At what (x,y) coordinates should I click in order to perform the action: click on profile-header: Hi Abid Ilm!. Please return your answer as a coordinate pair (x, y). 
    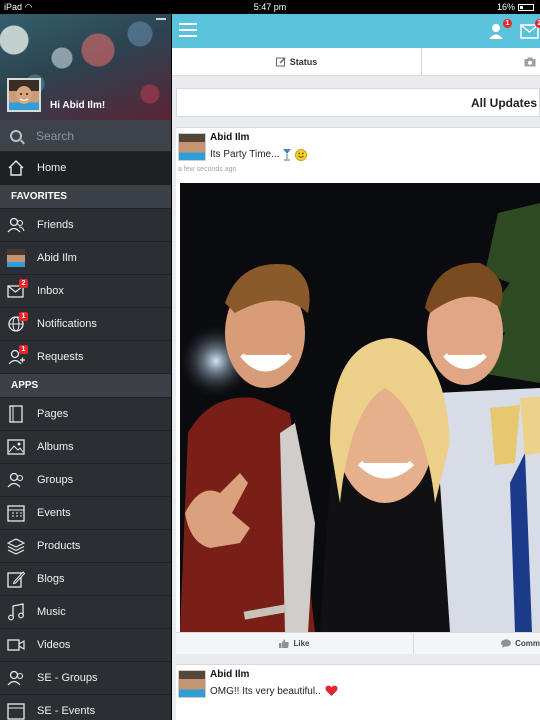
    Looking at the image, I should click on (85, 67).